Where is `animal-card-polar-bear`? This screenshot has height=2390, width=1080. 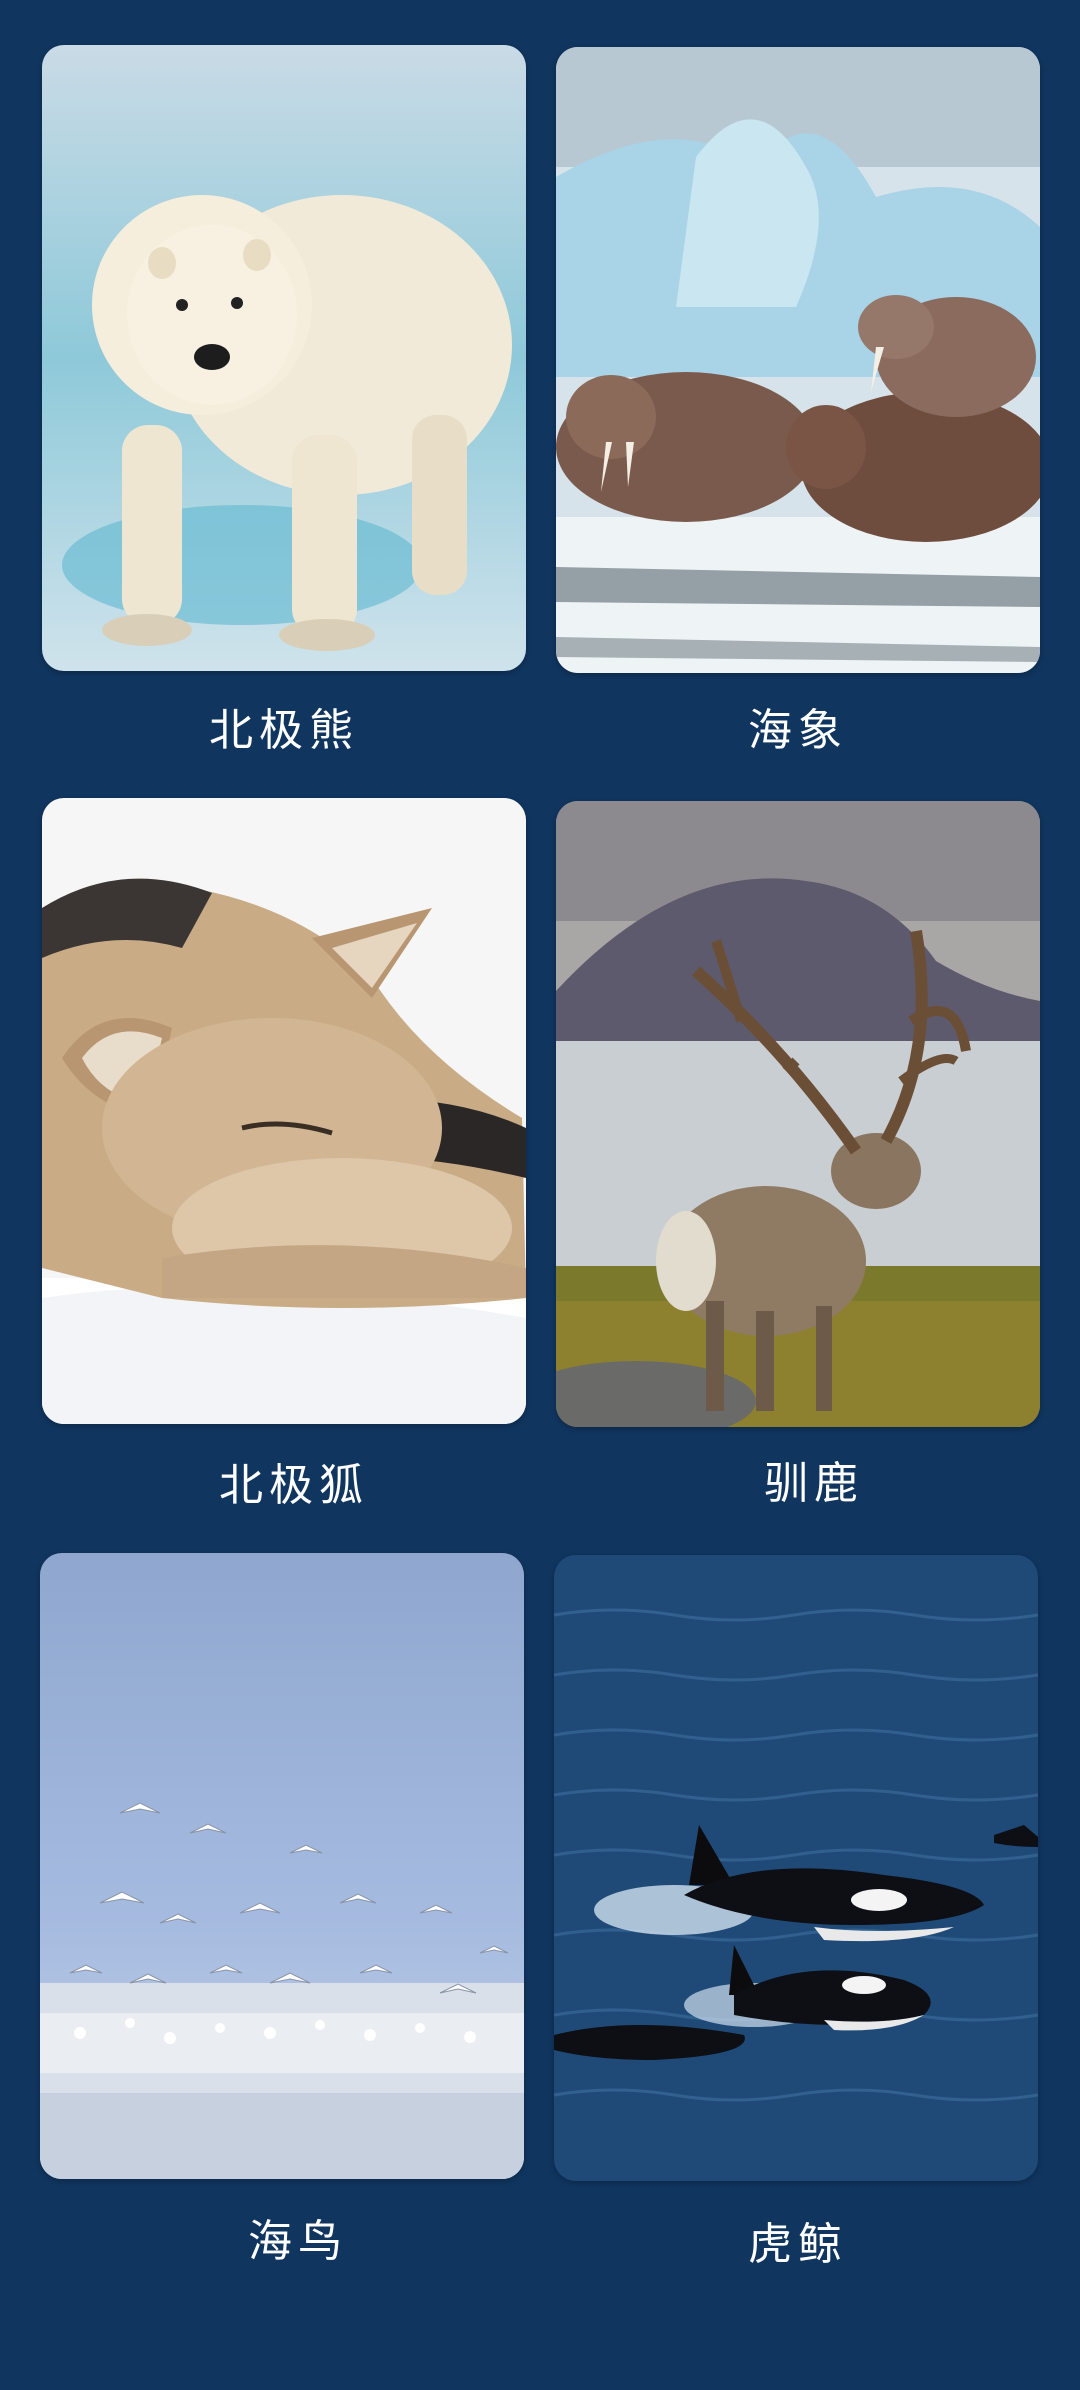
animal-card-polar-bear is located at coordinates (284, 358).